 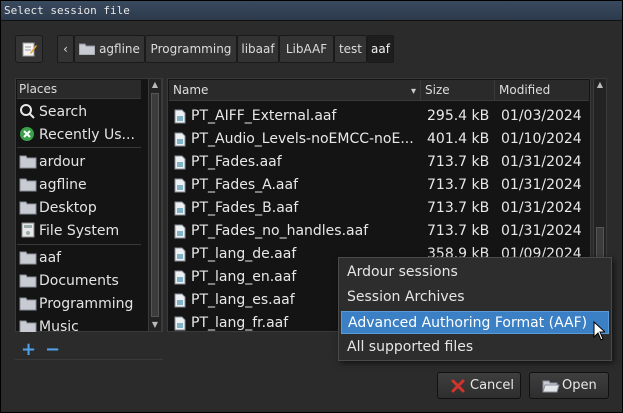 What do you see at coordinates (28, 230) in the screenshot?
I see `drive-icon` at bounding box center [28, 230].